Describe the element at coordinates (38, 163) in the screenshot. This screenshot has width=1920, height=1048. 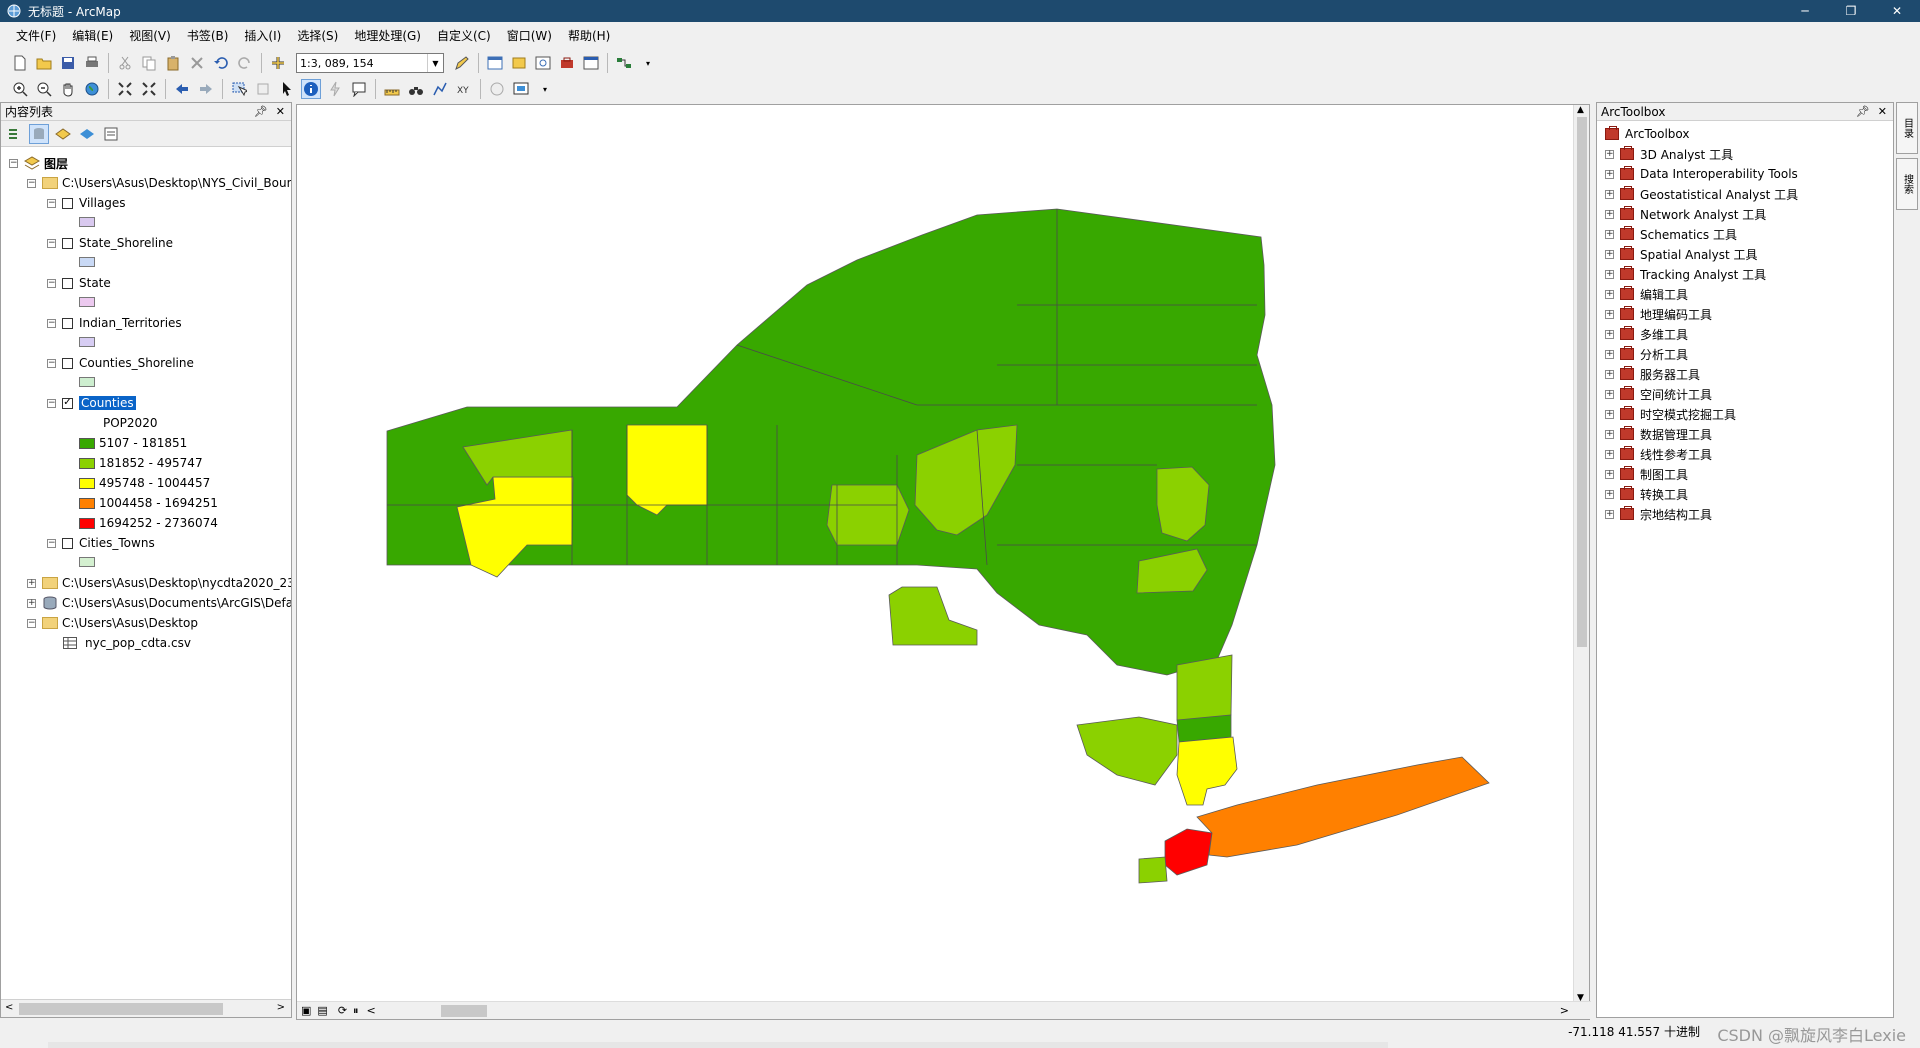
I see `layers-root: − 图层` at that location.